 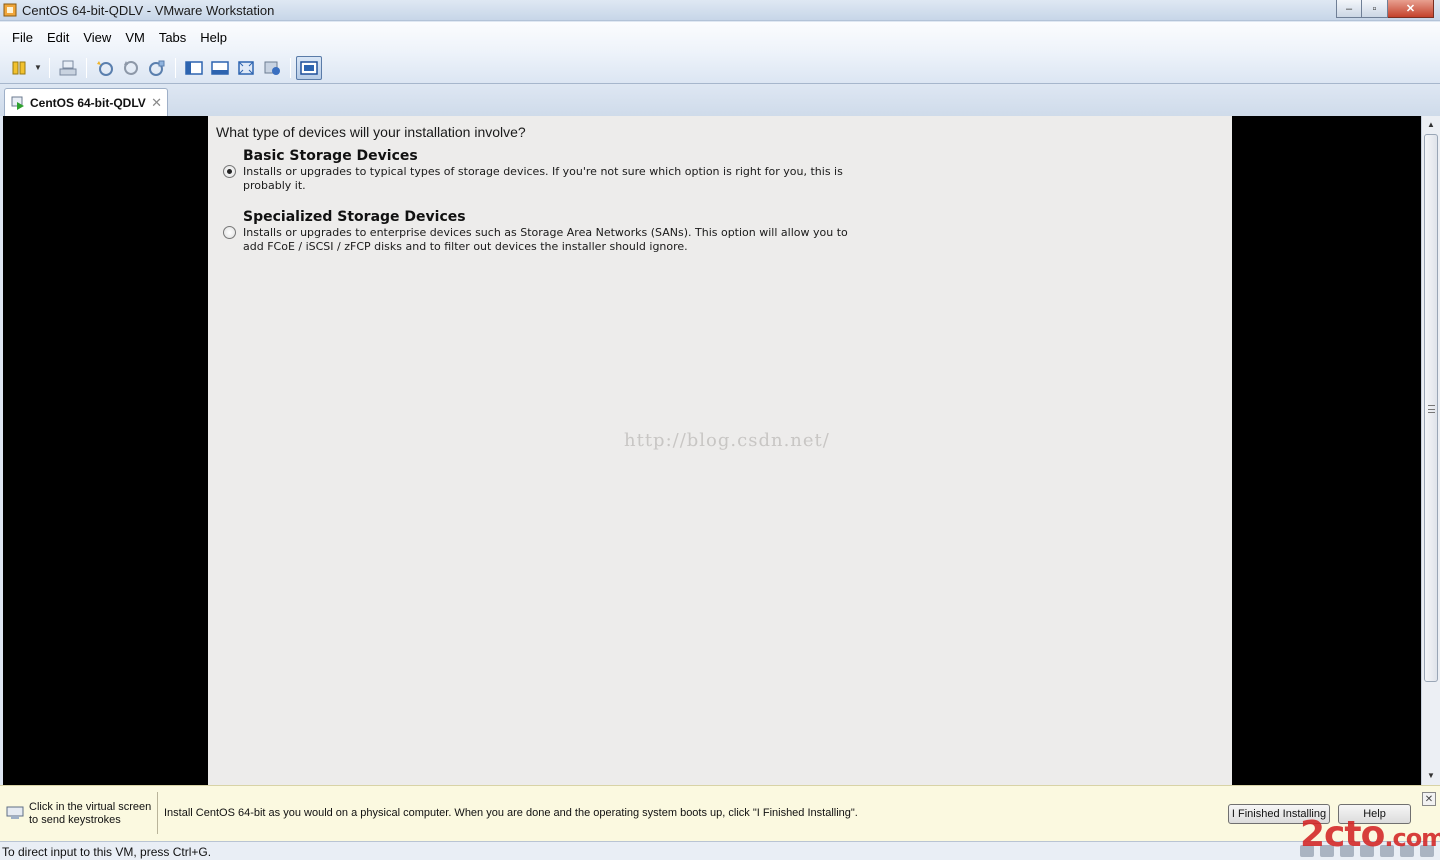 What do you see at coordinates (172, 37) in the screenshot?
I see `menu-tabs: Tabs` at bounding box center [172, 37].